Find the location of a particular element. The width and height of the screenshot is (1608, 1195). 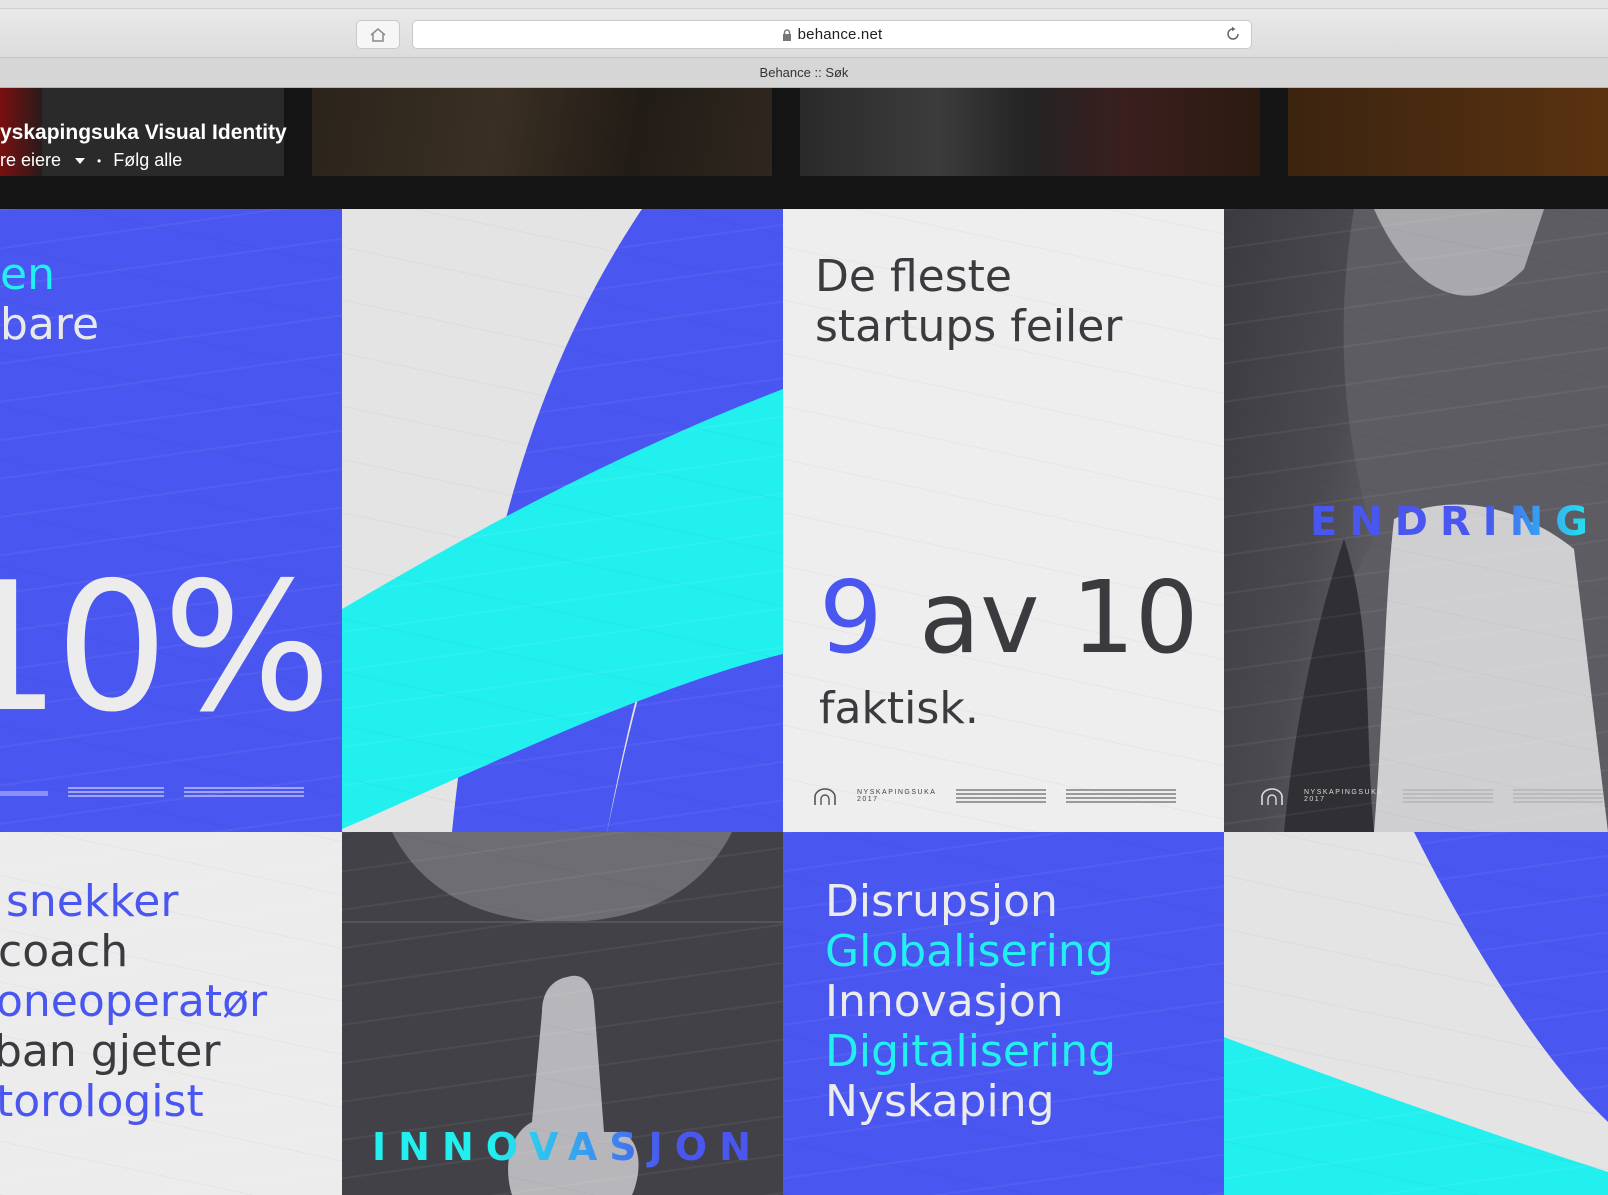

poster-list-item: Globalisering is located at coordinates (969, 951).